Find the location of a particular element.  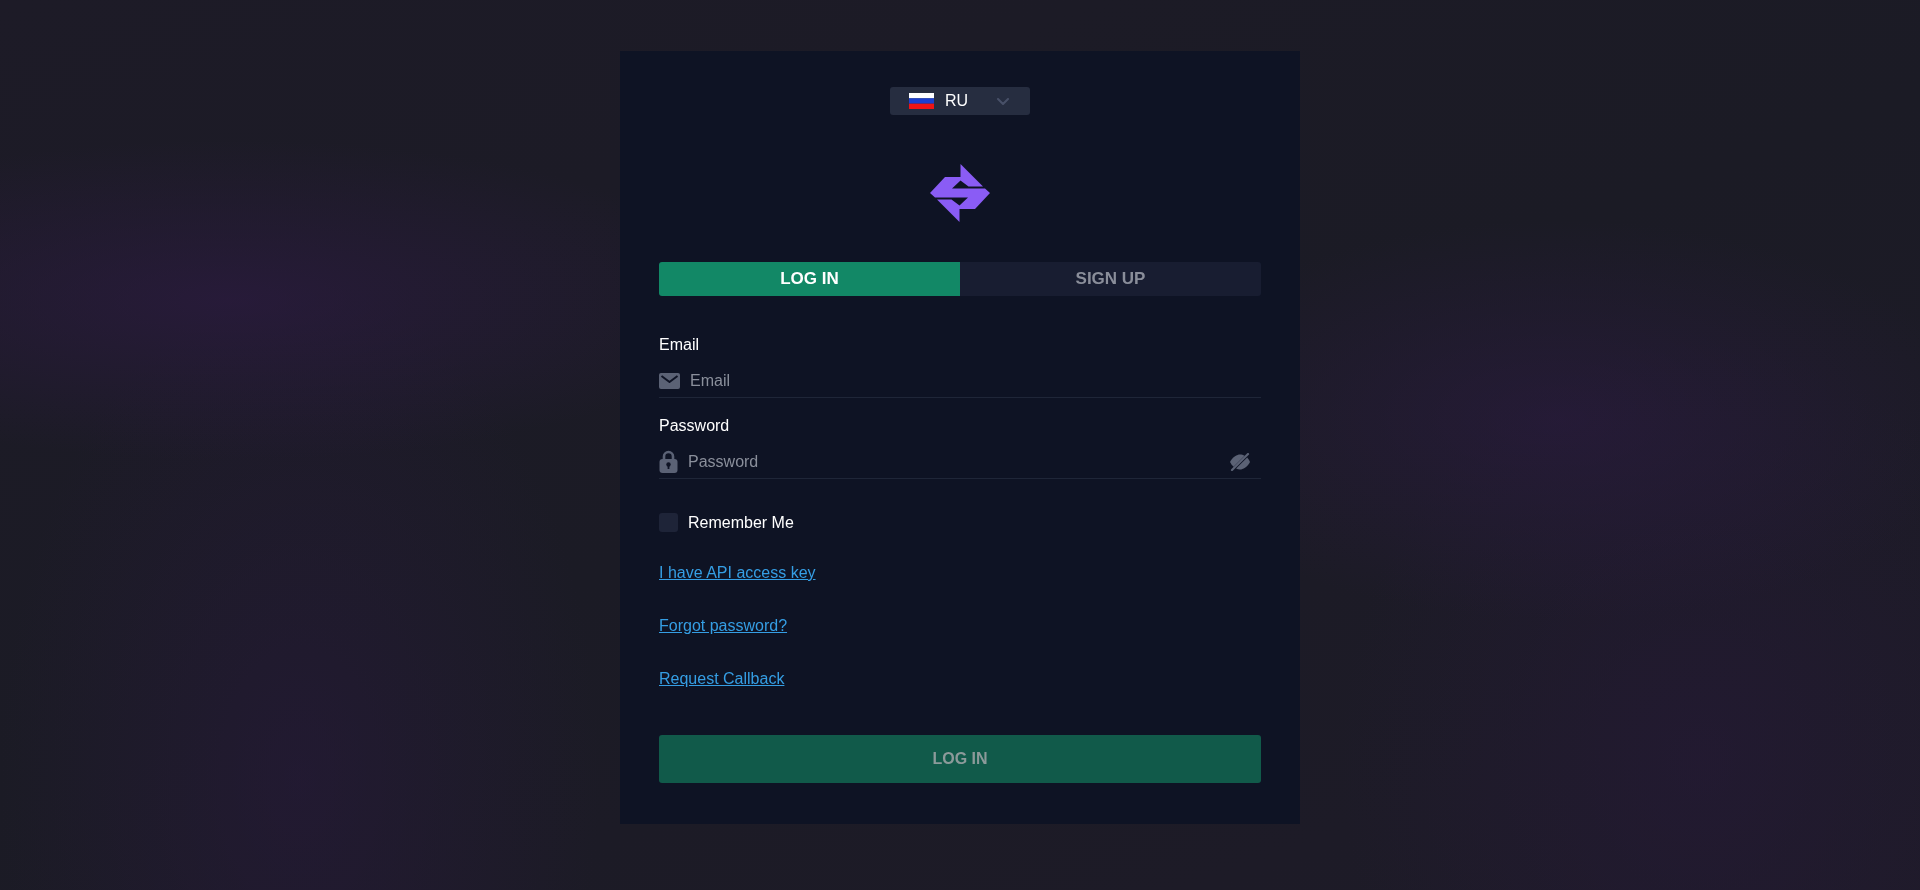

remember-me-label: Remember Me is located at coordinates (741, 522).